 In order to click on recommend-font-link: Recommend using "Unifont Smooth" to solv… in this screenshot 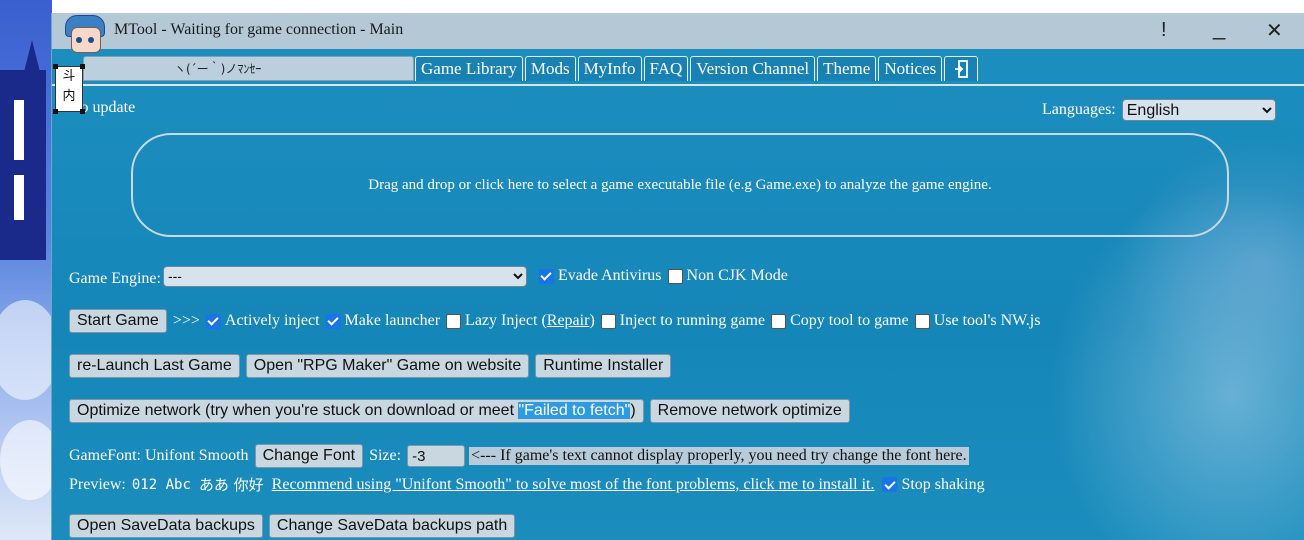, I will do `click(573, 485)`.